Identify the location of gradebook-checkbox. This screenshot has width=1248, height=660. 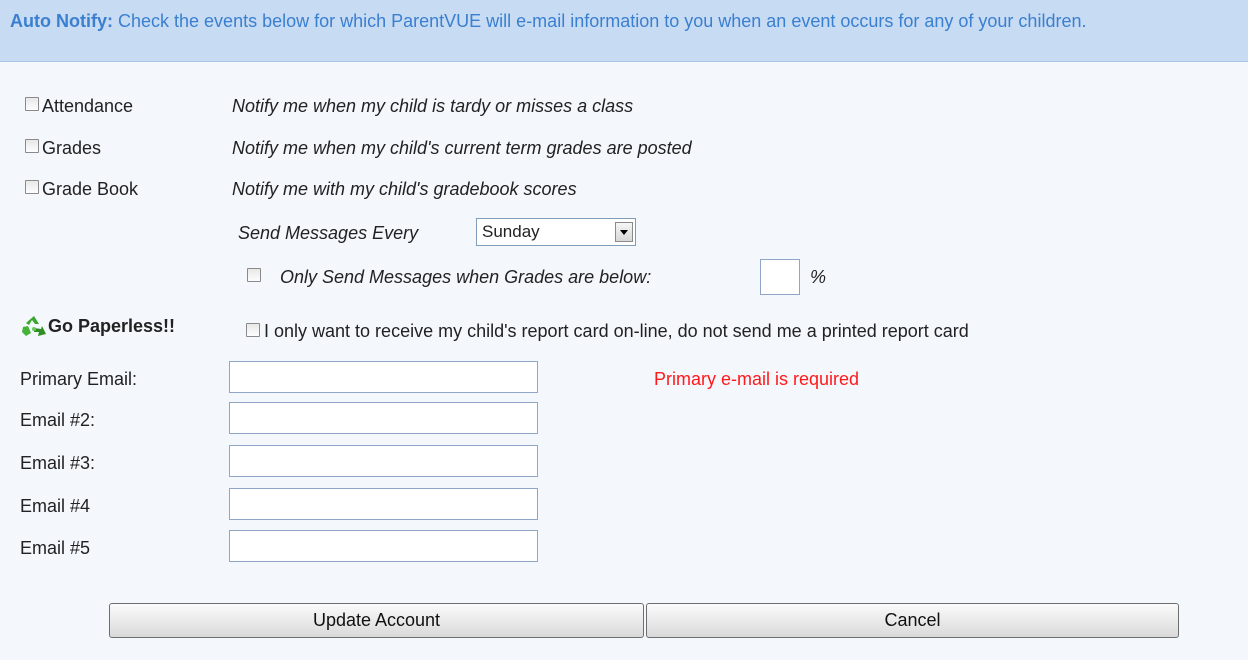
(32, 187).